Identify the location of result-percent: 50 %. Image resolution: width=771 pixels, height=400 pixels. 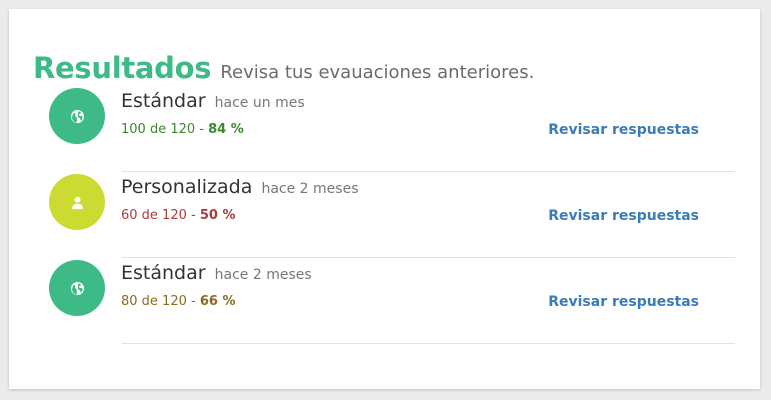
(217, 215).